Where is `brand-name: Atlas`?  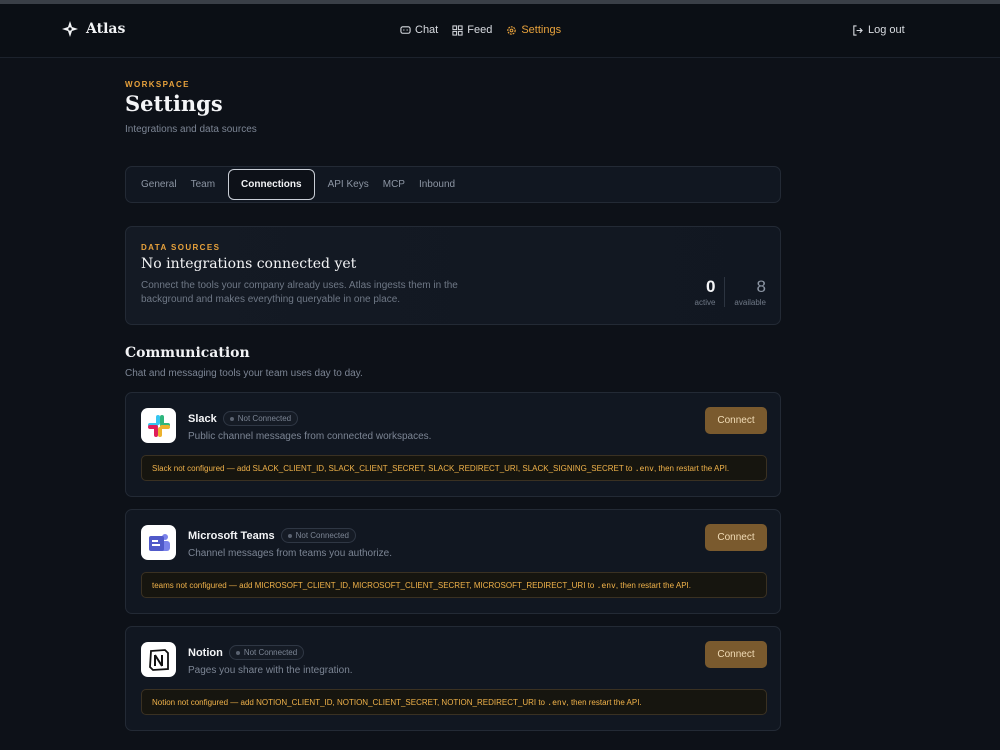
brand-name: Atlas is located at coordinates (106, 29).